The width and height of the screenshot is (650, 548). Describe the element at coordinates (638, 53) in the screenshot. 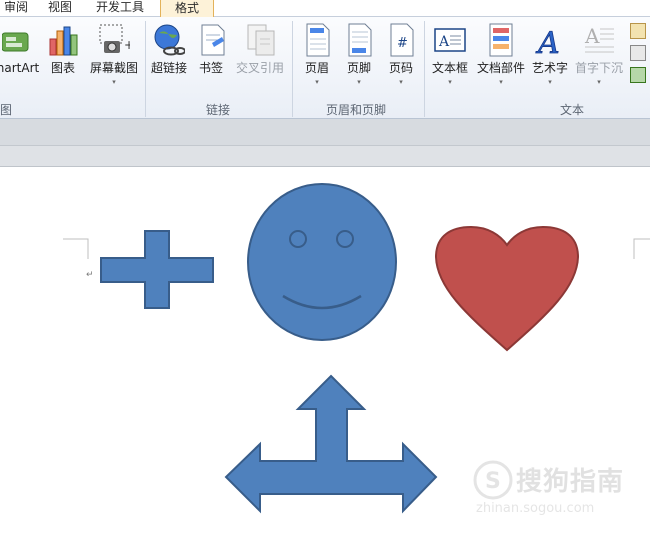

I see `date-time-icon` at that location.